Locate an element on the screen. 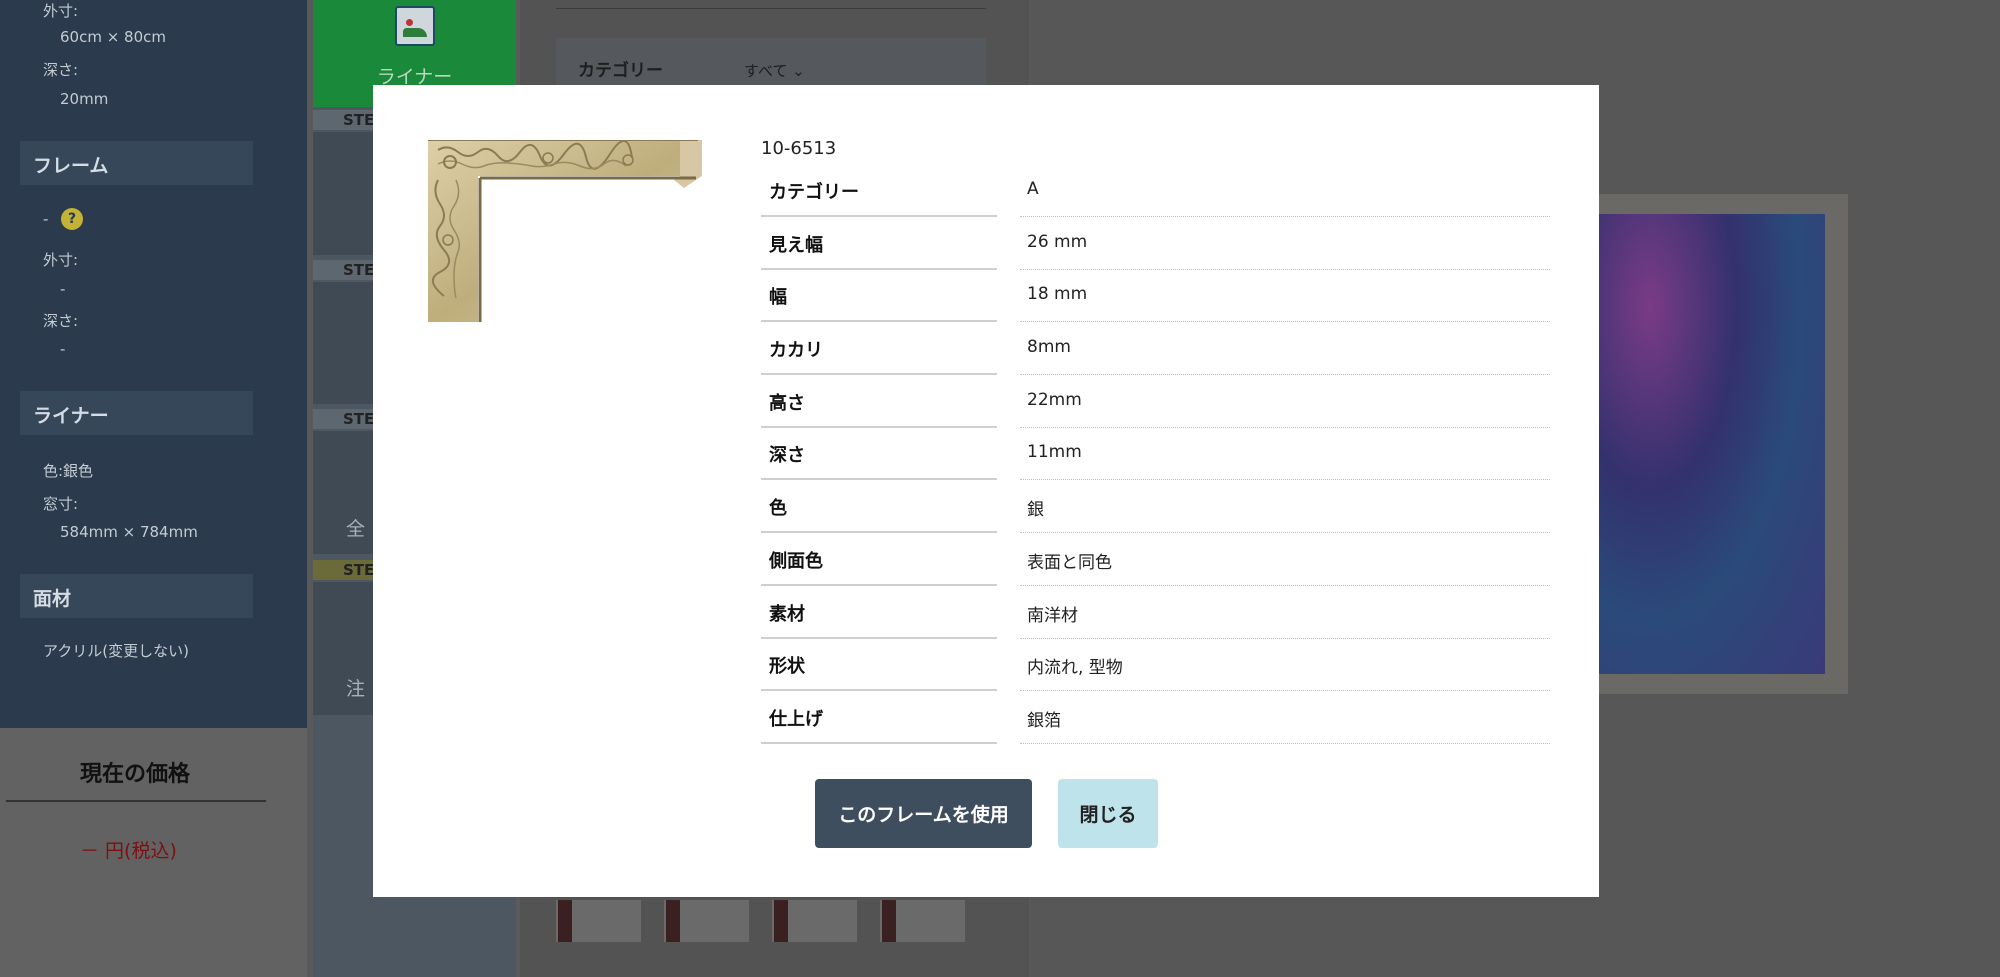  outer-size-value: 60cm × 80cm is located at coordinates (113, 37).